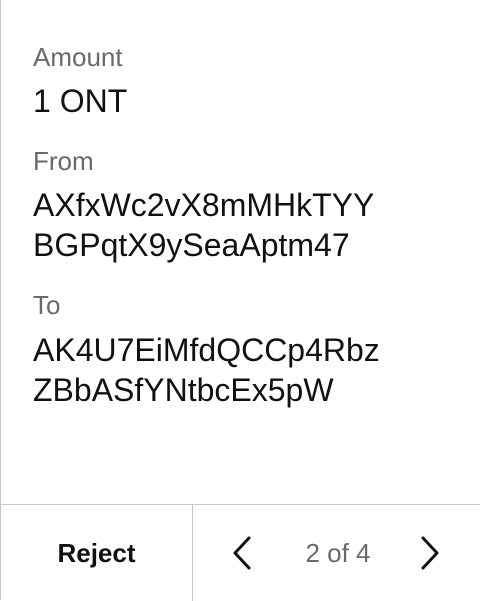 Image resolution: width=480 pixels, height=601 pixels. I want to click on from-address-line1: AXfxWc2vX8mMHkTYY, so click(204, 205).